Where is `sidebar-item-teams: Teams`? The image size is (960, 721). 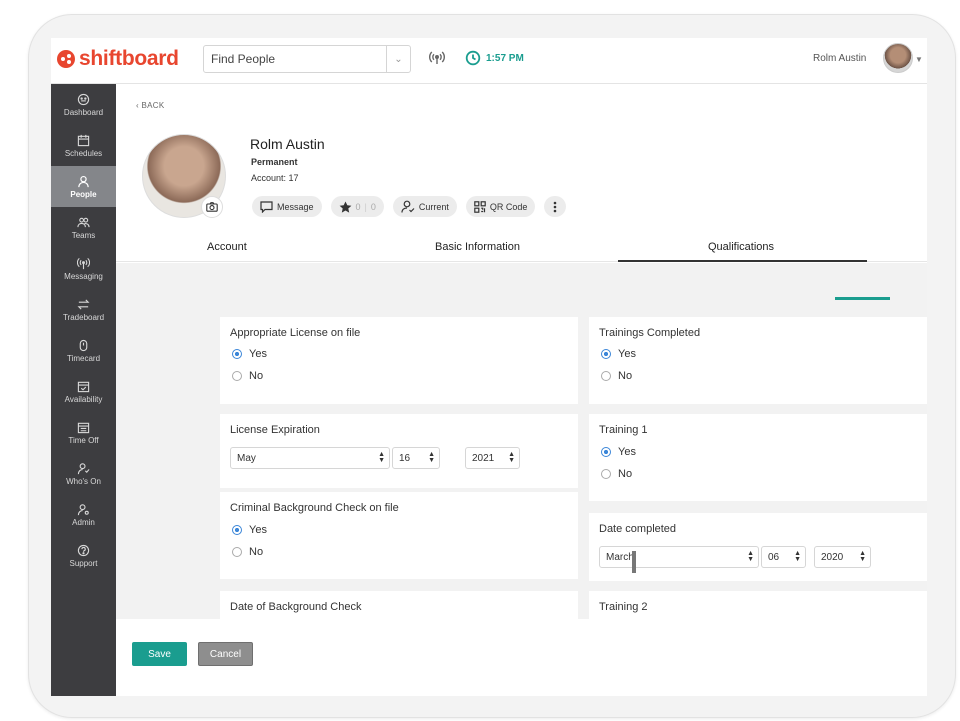
sidebar-item-teams: Teams is located at coordinates (83, 227).